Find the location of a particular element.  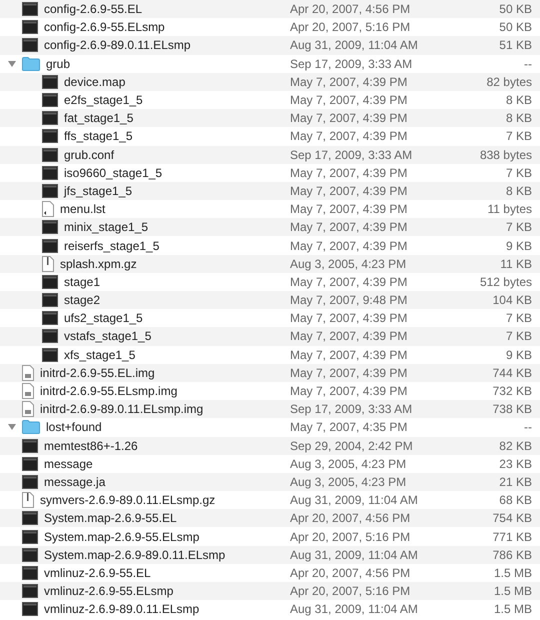

file-name: initrd-2.6.9-55.EL.img is located at coordinates (97, 373).